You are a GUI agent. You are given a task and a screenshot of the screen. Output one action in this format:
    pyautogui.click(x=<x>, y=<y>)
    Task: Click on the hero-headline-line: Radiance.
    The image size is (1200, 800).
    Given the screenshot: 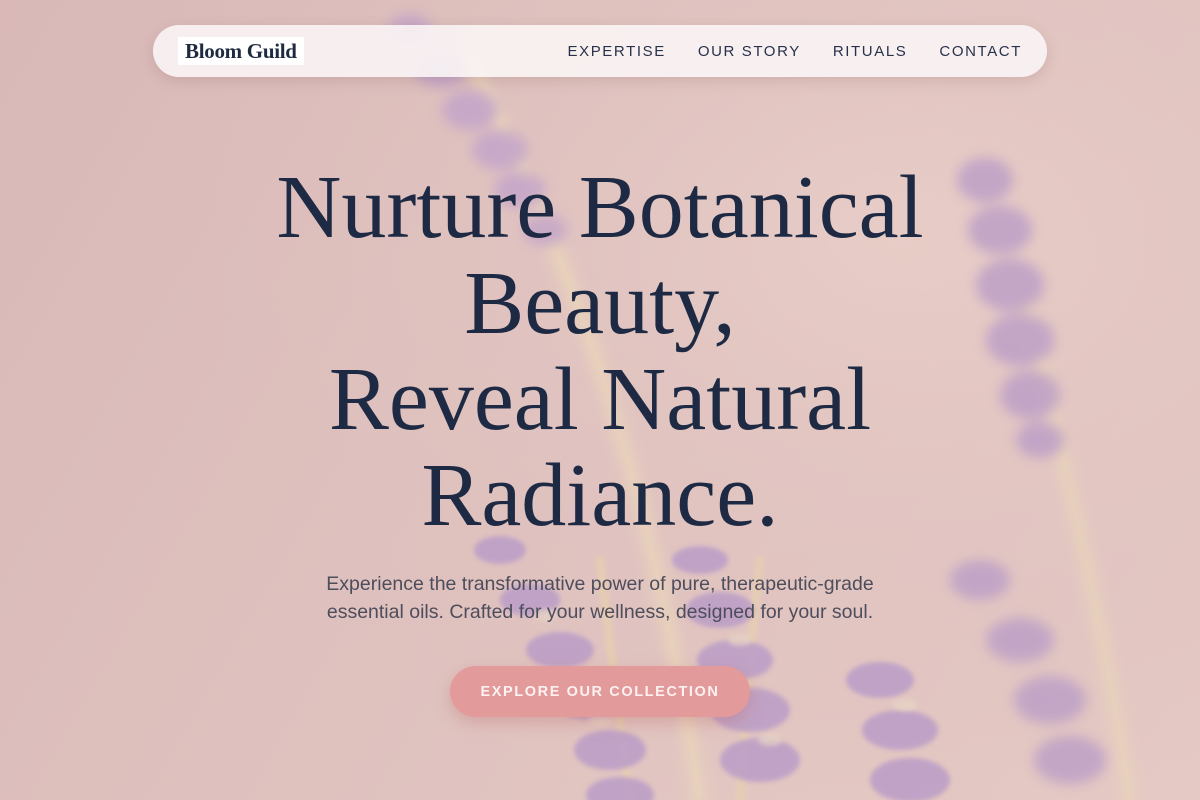 What is the action you would take?
    pyautogui.click(x=600, y=495)
    